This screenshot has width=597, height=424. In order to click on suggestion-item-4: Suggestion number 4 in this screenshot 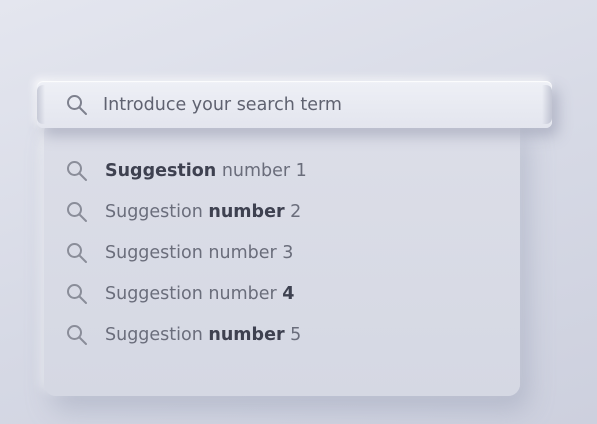, I will do `click(186, 293)`.